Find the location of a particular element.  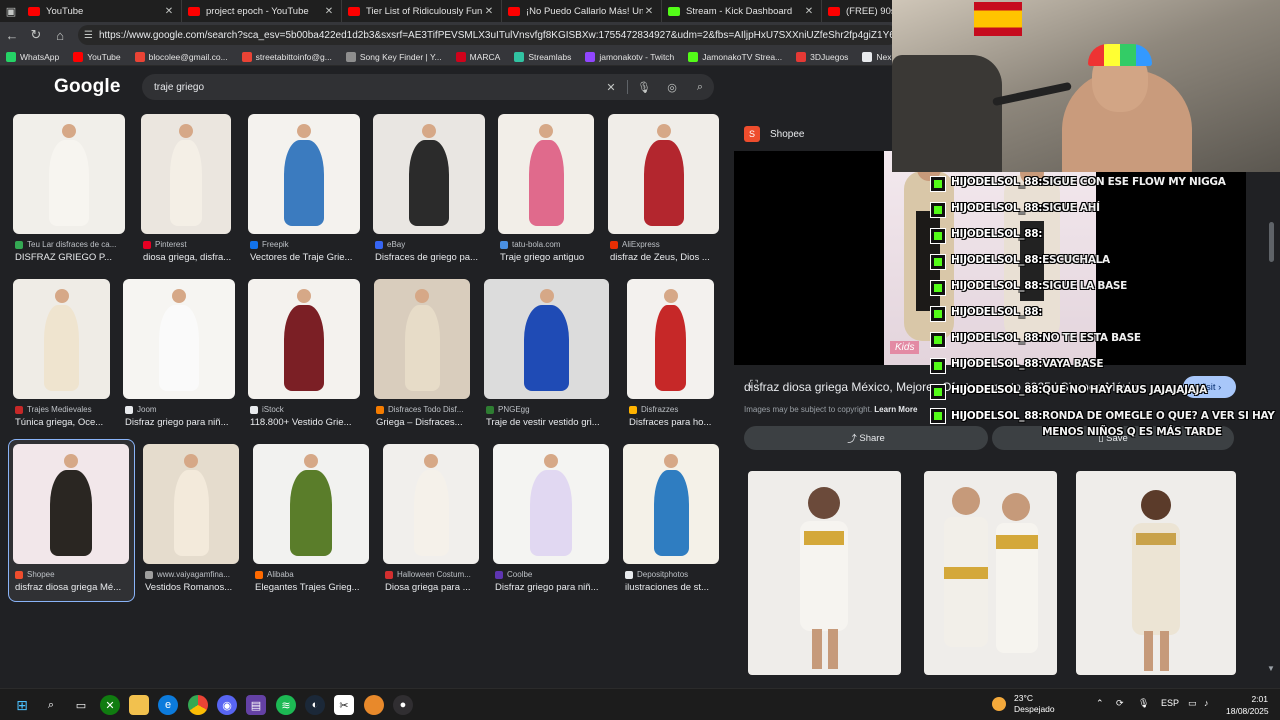

volume-icon: ♪ is located at coordinates (1206, 703).